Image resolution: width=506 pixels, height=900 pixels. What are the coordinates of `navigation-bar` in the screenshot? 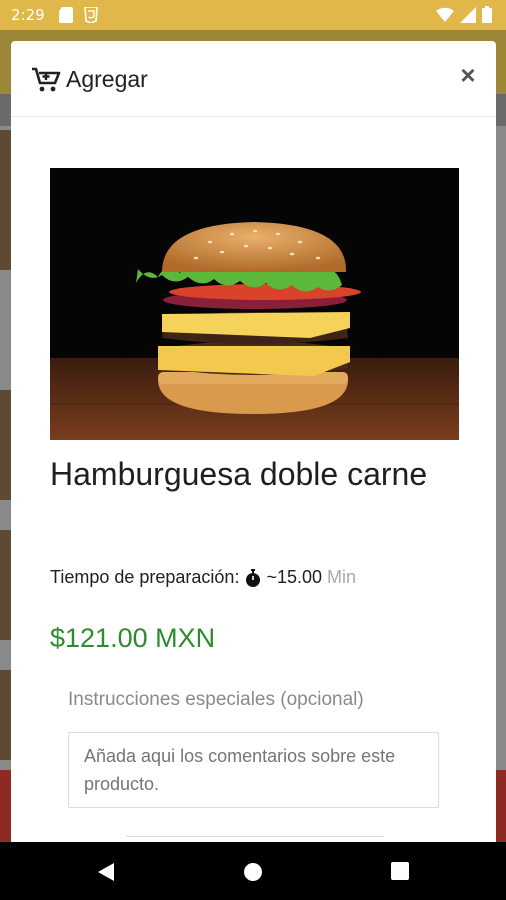 It's located at (253, 871).